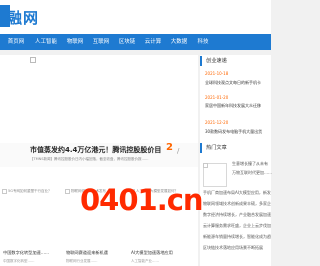 Image resolution: width=320 pixels, height=266 pixels. Describe the element at coordinates (217, 122) in the screenshot. I see `news-date: 2021-12-20` at that location.